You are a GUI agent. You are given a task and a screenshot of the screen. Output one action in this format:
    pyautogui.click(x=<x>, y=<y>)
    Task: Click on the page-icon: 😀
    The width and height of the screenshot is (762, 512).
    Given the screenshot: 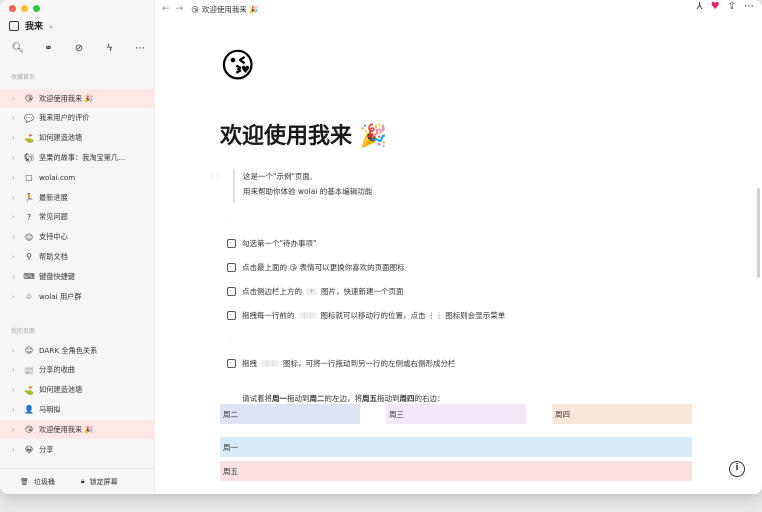 What is the action you would take?
    pyautogui.click(x=29, y=449)
    